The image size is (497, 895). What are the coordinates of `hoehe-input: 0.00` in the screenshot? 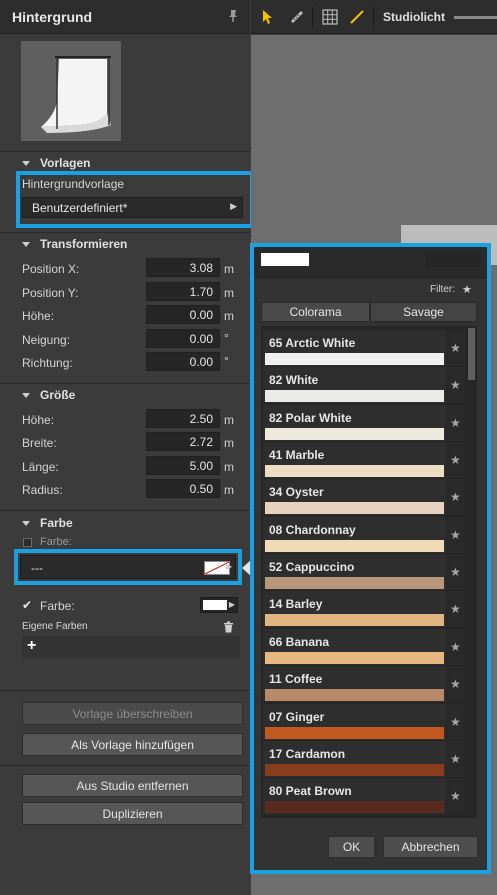 It's located at (183, 314).